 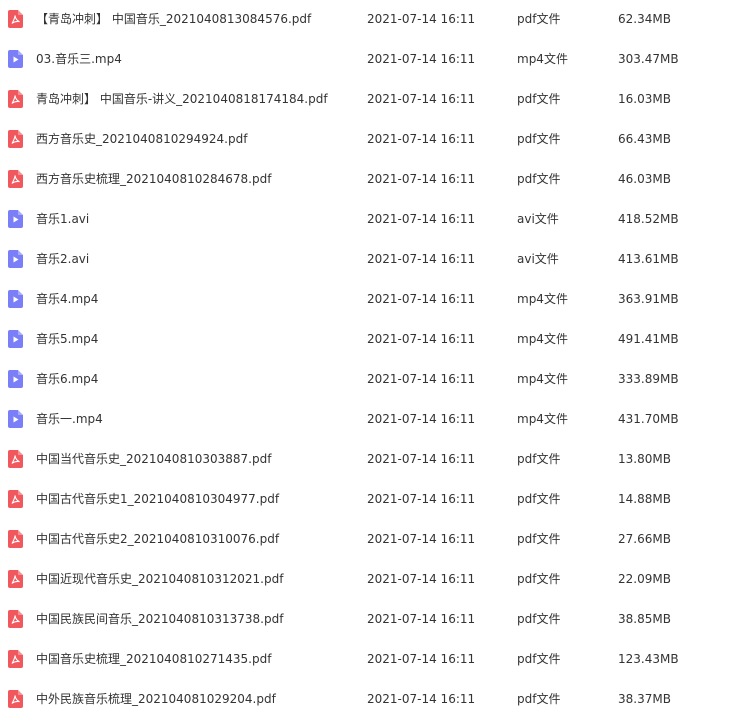 What do you see at coordinates (196, 259) in the screenshot?
I see `file-name: 音乐2.avi` at bounding box center [196, 259].